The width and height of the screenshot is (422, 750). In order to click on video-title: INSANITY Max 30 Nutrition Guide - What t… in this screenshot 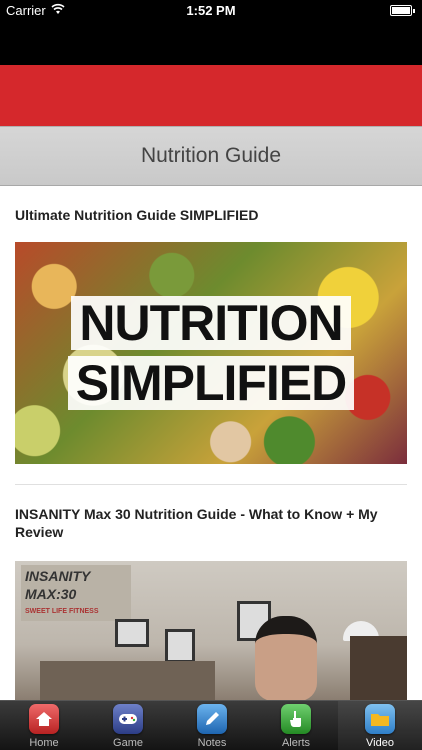, I will do `click(211, 523)`.